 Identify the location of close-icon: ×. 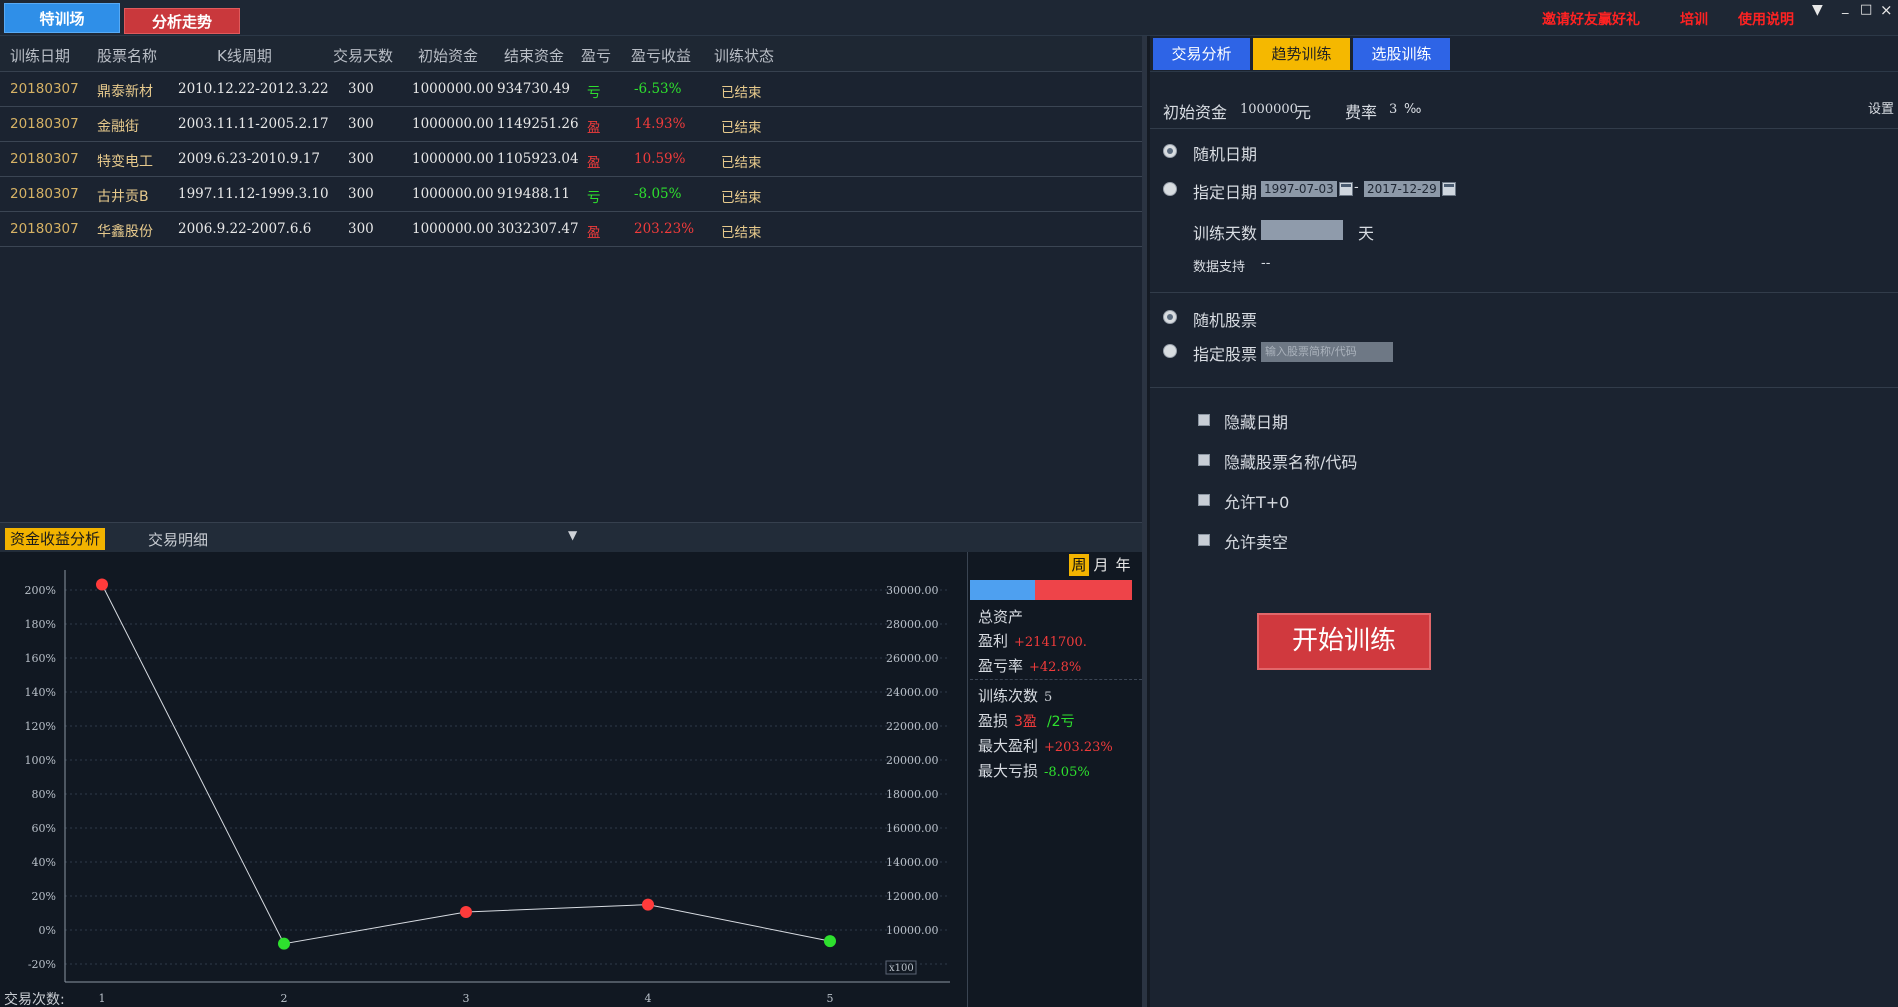
(1886, 10).